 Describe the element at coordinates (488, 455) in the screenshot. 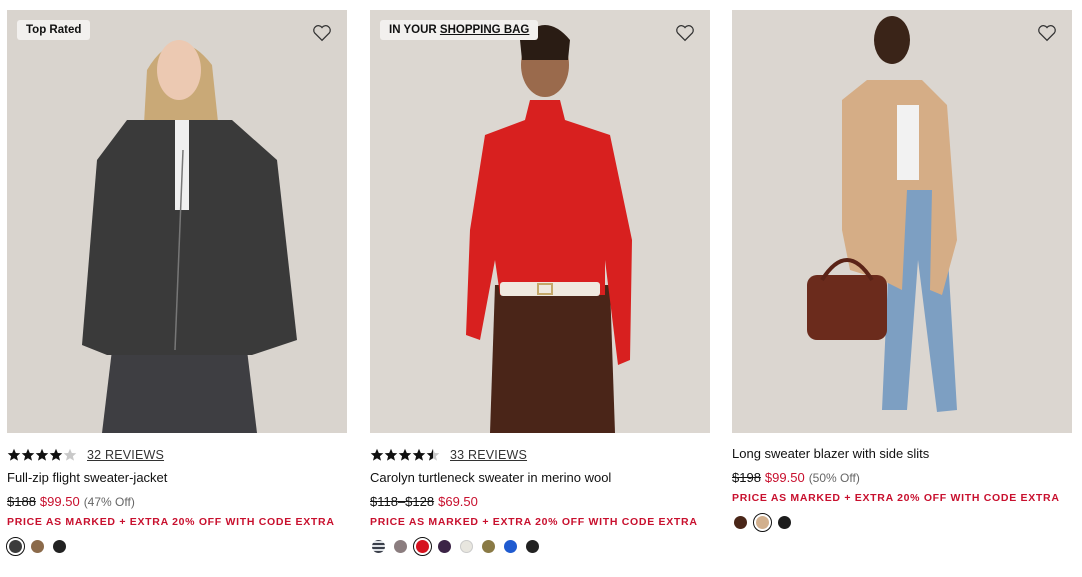

I see `reviews-link: 33 REVIEWS` at that location.